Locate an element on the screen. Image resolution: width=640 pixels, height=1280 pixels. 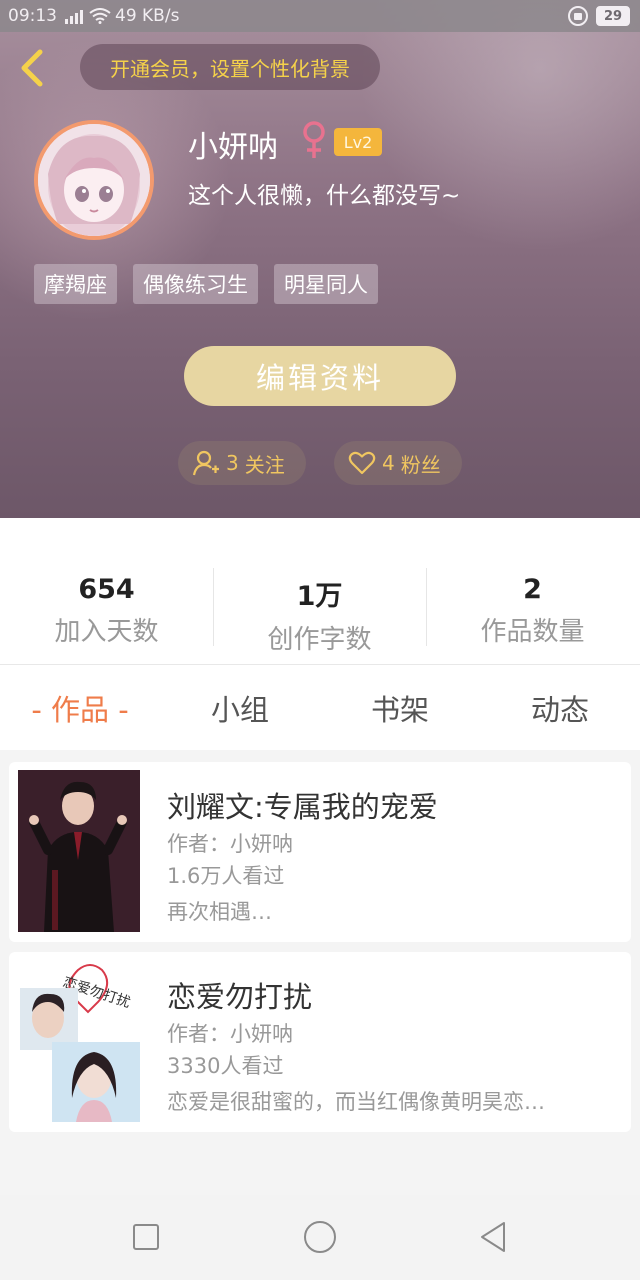
stat-label: 加入天数 is located at coordinates (106, 632).